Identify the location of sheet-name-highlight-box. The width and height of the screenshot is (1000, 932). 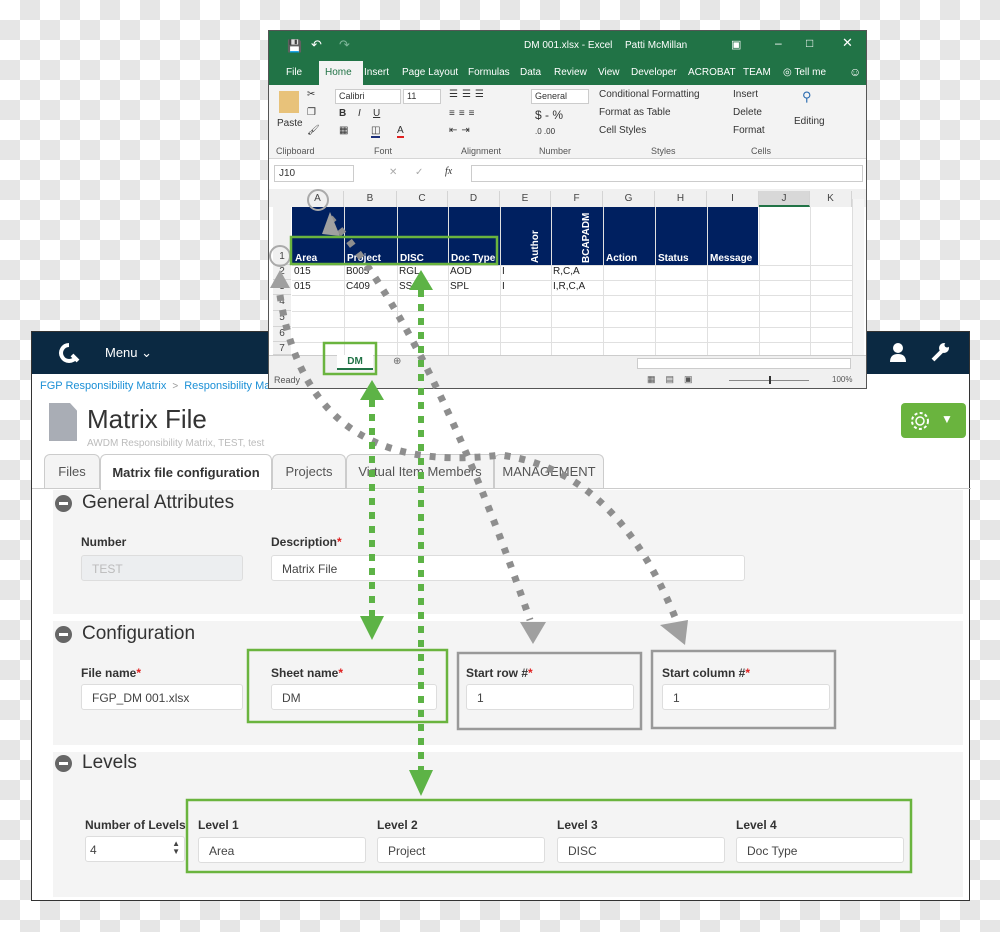
(347, 686).